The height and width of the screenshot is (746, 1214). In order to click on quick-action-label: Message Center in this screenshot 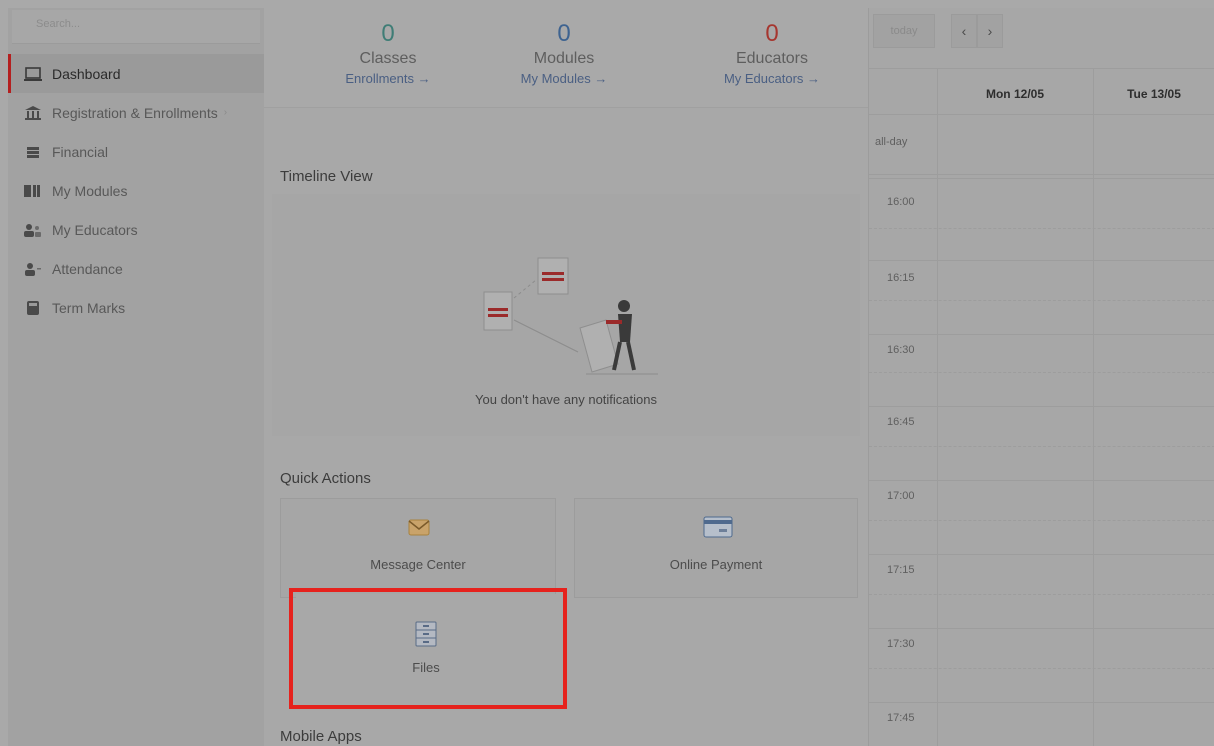, I will do `click(418, 564)`.